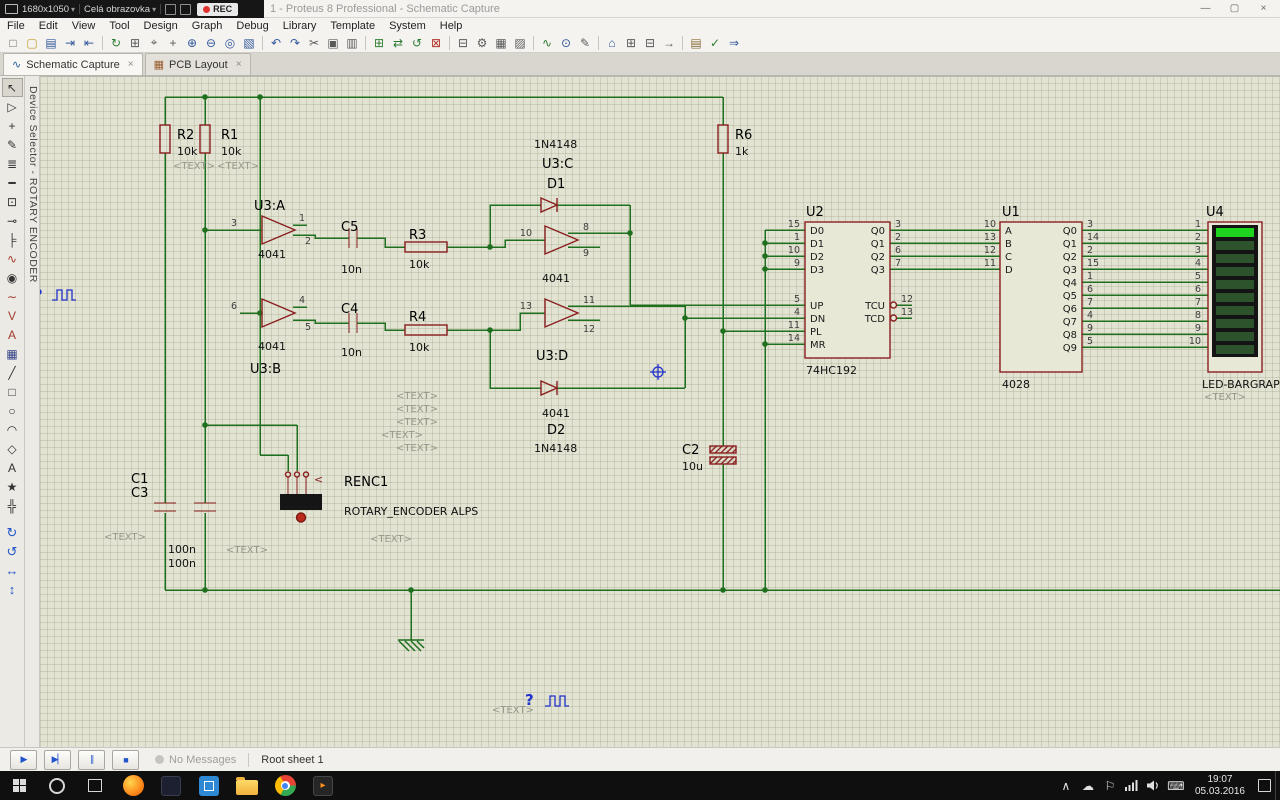  What do you see at coordinates (12, 106) in the screenshot?
I see `component-tool-icon: ▷` at bounding box center [12, 106].